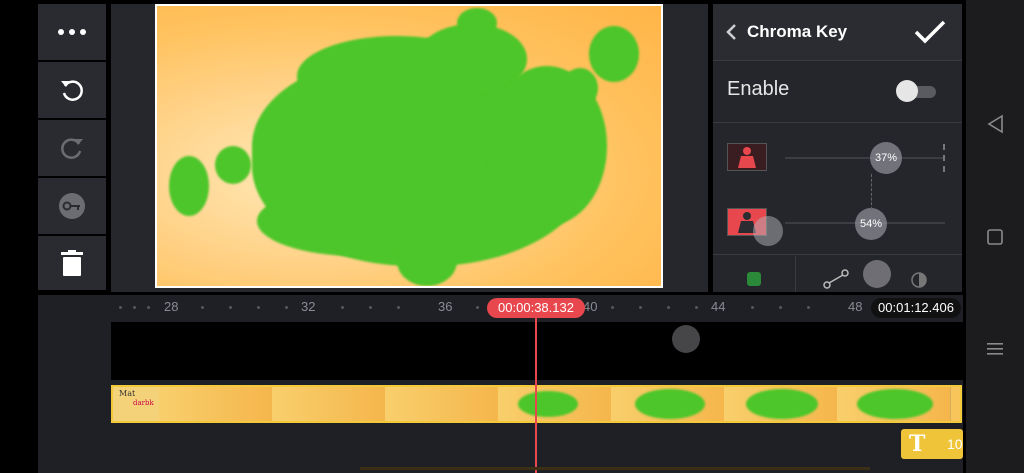 The height and width of the screenshot is (473, 1024). Describe the element at coordinates (917, 444) in the screenshot. I see `text-layer-icon: T` at that location.